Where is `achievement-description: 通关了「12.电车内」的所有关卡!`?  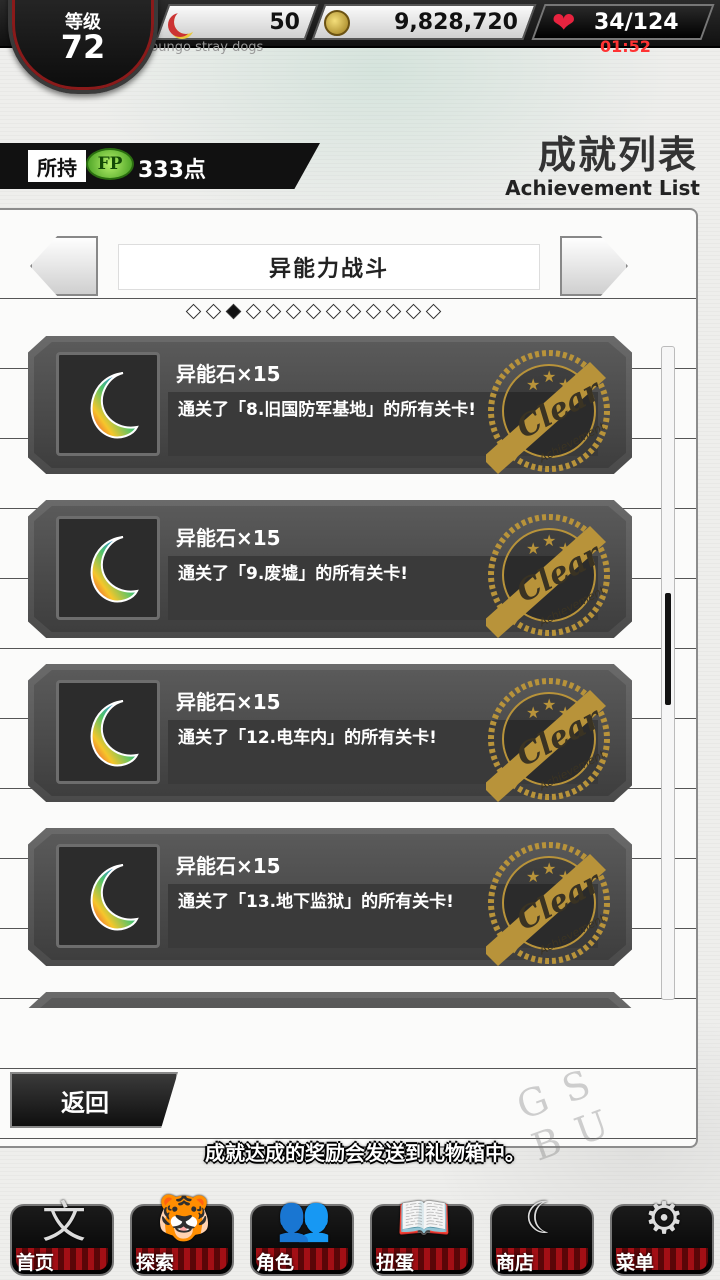 achievement-description: 通关了「12.电车内」的所有关卡! is located at coordinates (307, 738).